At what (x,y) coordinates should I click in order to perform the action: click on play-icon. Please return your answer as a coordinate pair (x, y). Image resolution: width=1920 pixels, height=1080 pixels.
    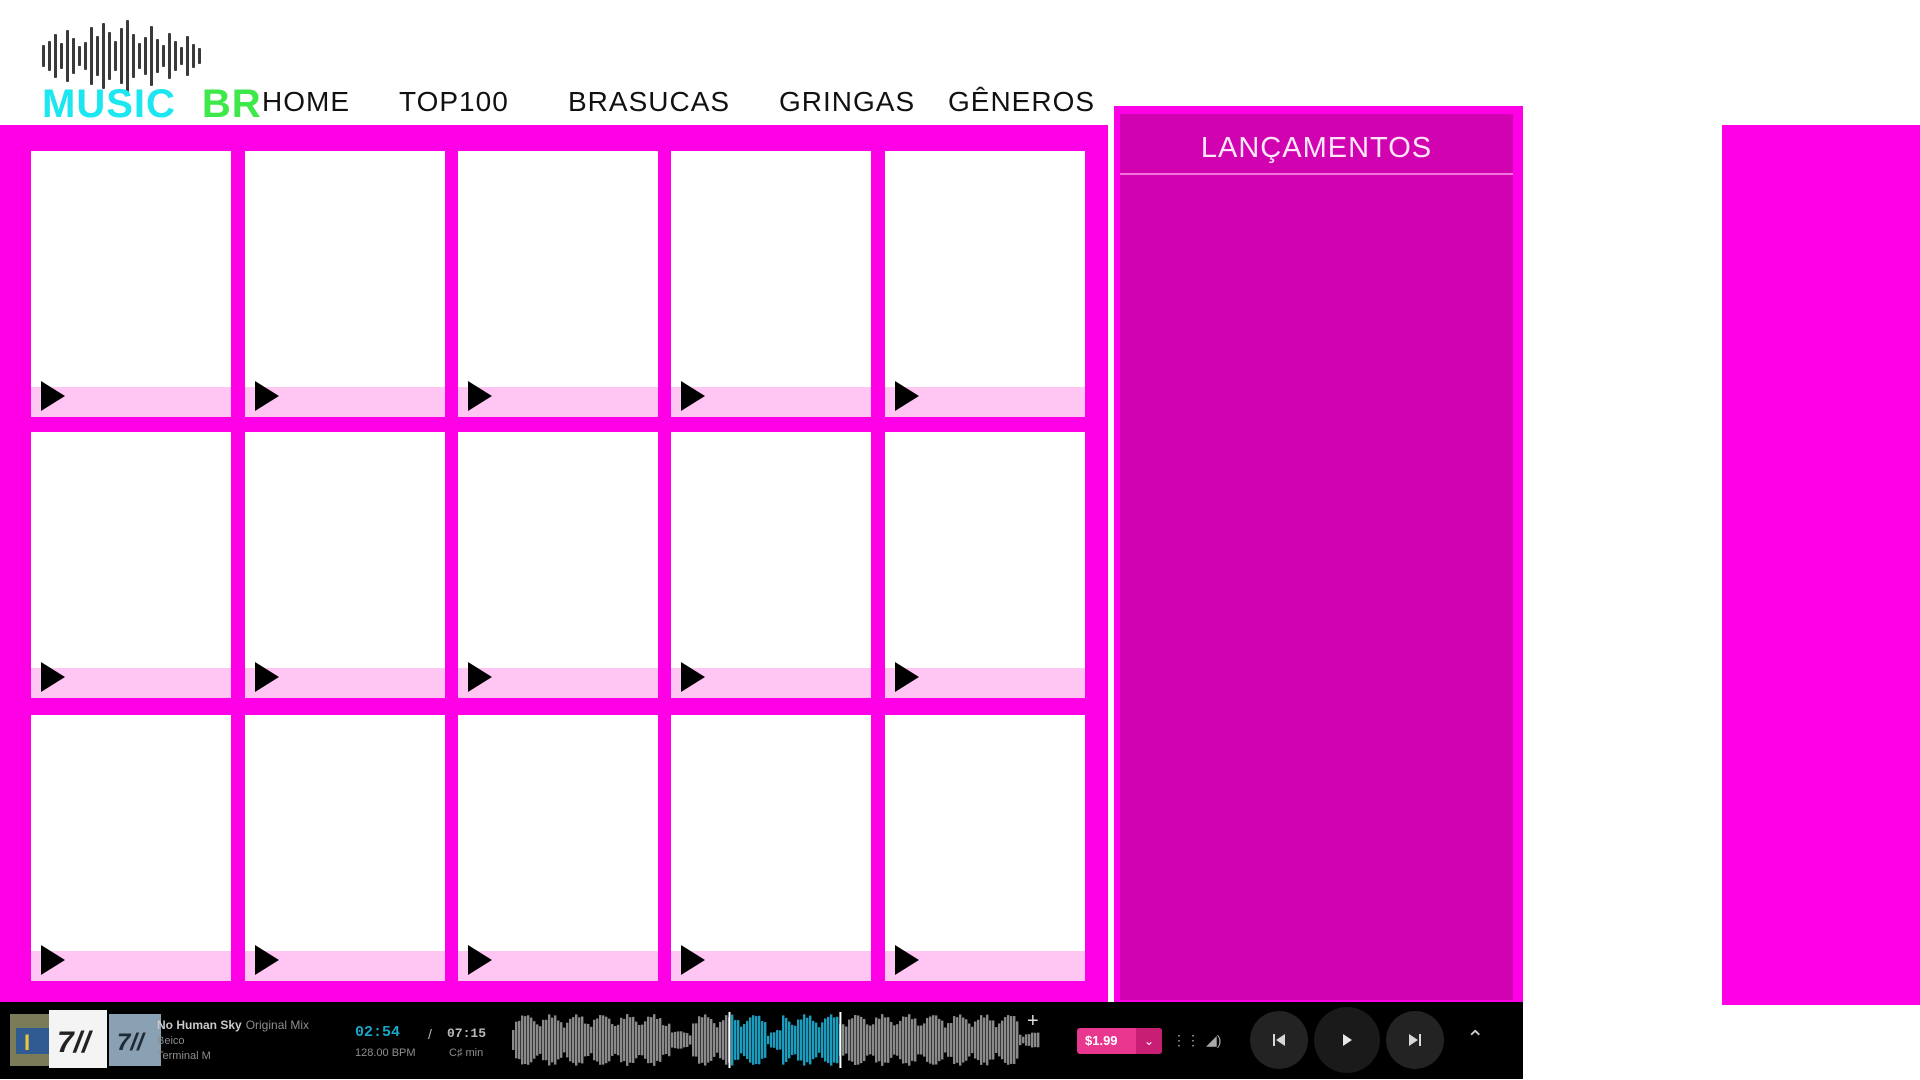
    Looking at the image, I should click on (1347, 1040).